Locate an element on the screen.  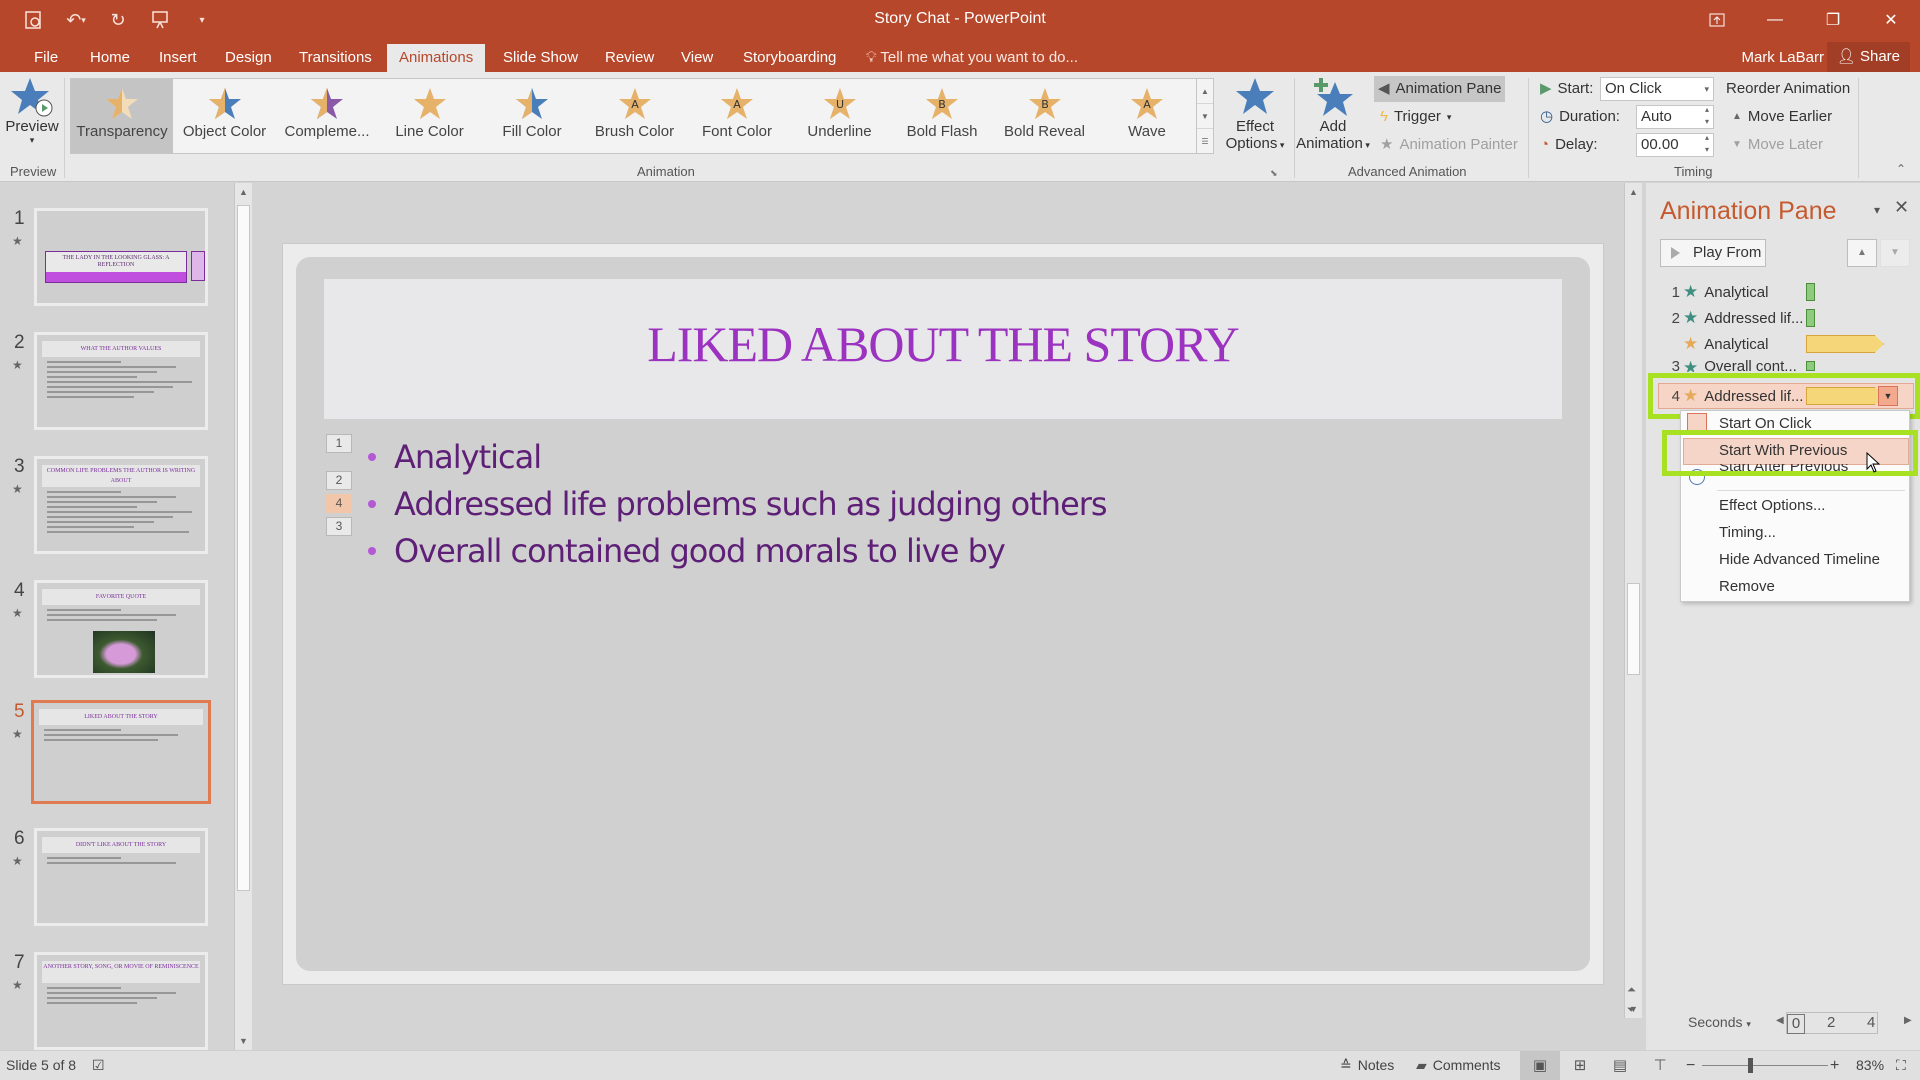
editor-scrollbar: ▲ ▼ is located at coordinates (1633, 600).